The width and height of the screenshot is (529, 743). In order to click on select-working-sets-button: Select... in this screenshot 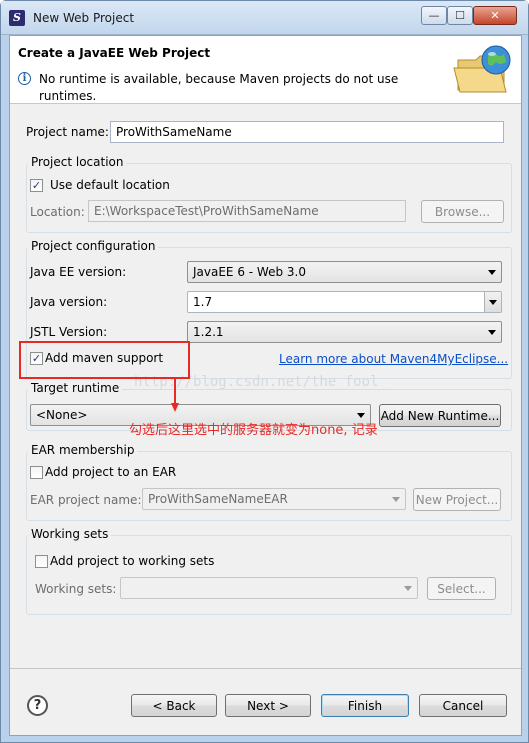, I will do `click(461, 588)`.